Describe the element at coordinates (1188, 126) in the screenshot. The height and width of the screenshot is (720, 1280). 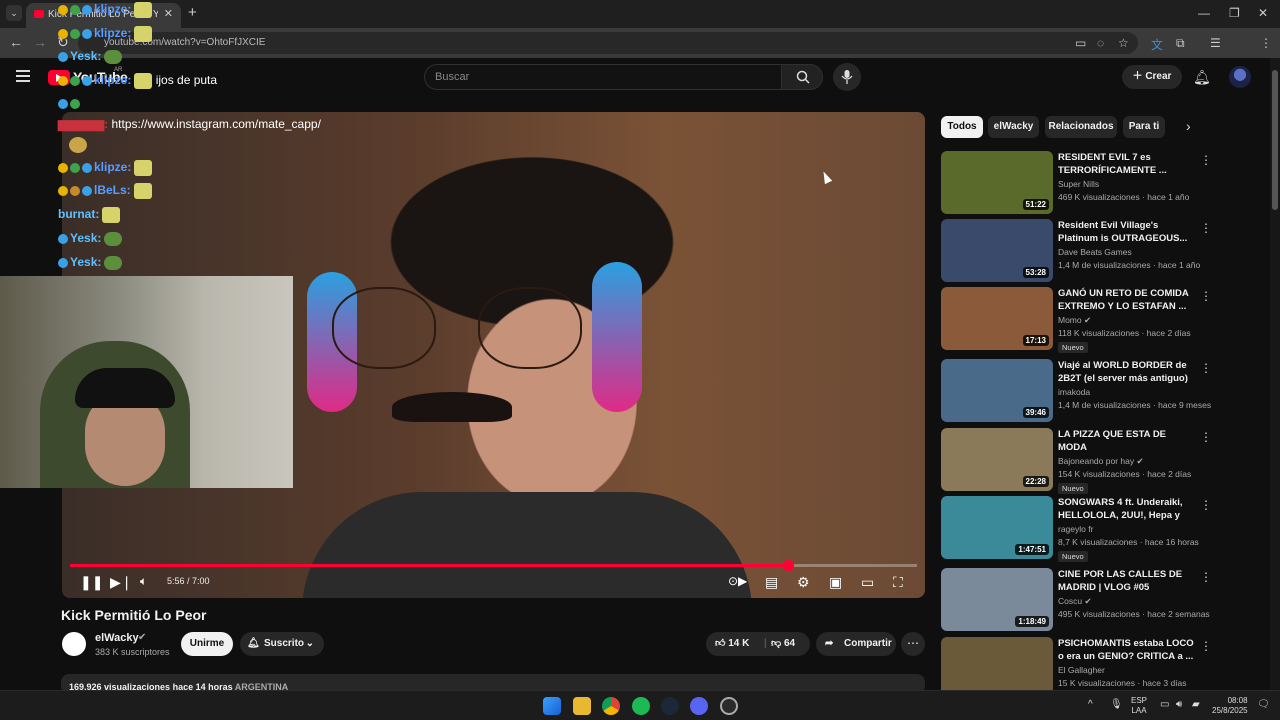
I see `chevron-right-icon: ›` at that location.